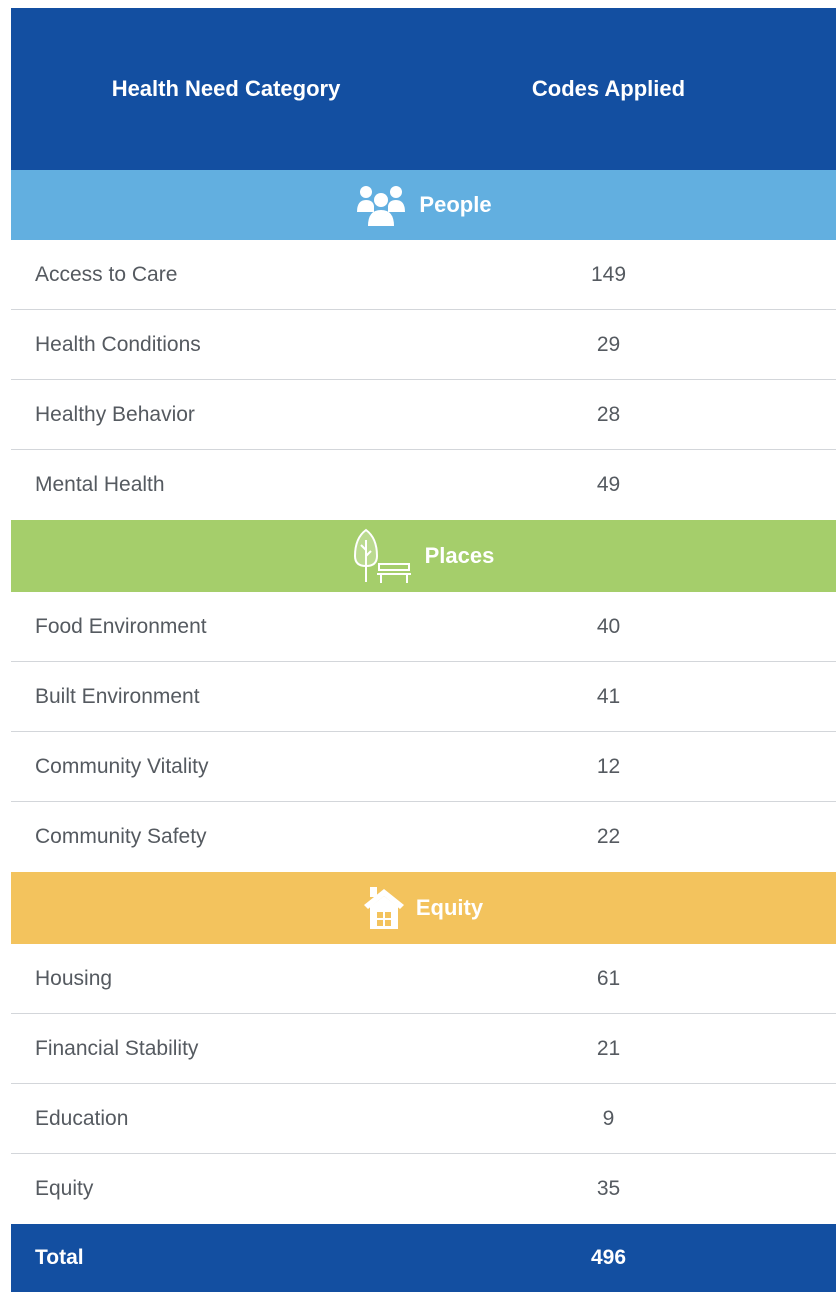 This screenshot has height=1296, width=836. Describe the element at coordinates (608, 696) in the screenshot. I see `row-codes: 41` at that location.